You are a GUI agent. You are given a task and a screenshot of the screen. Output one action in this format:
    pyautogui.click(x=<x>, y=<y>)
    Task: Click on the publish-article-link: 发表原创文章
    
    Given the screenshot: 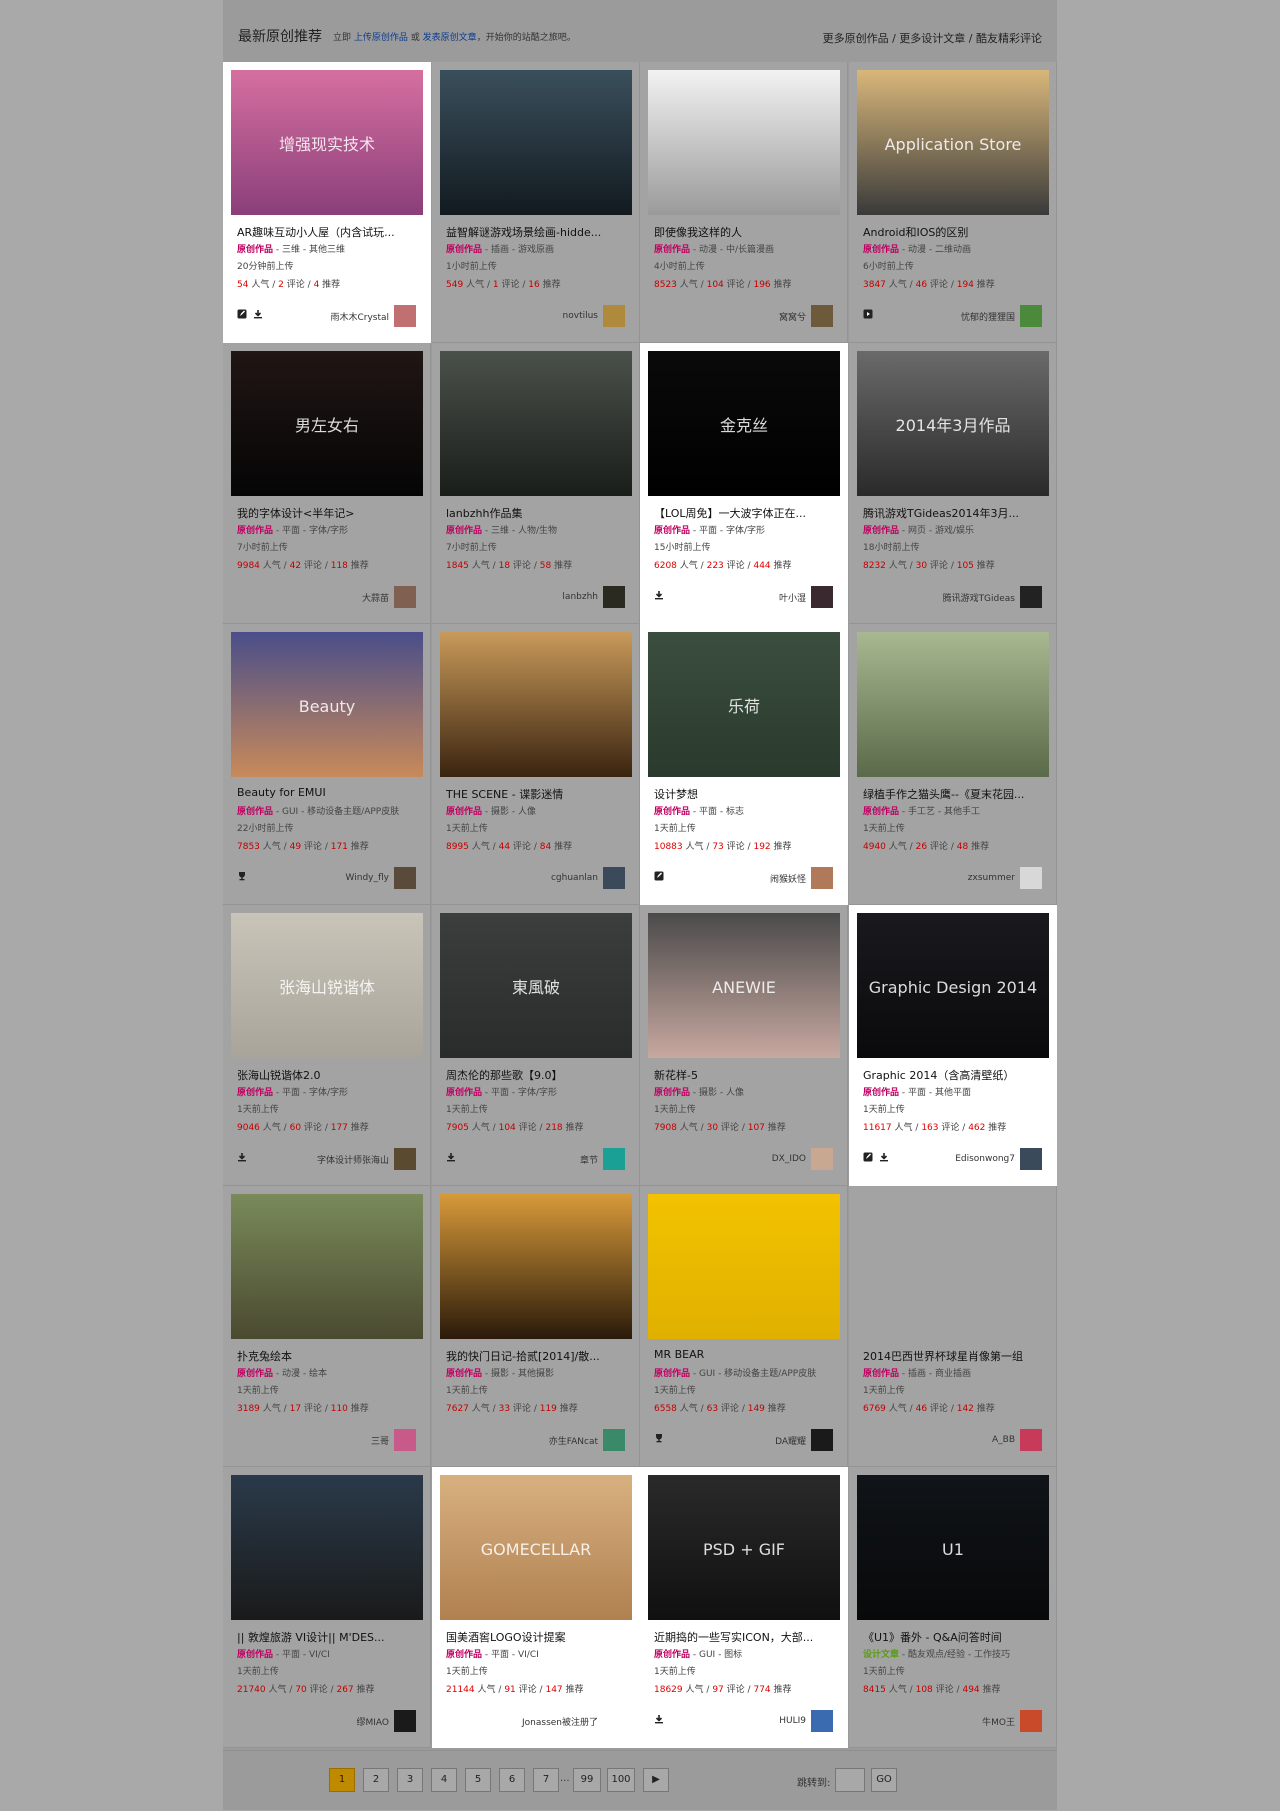 What is the action you would take?
    pyautogui.click(x=450, y=38)
    